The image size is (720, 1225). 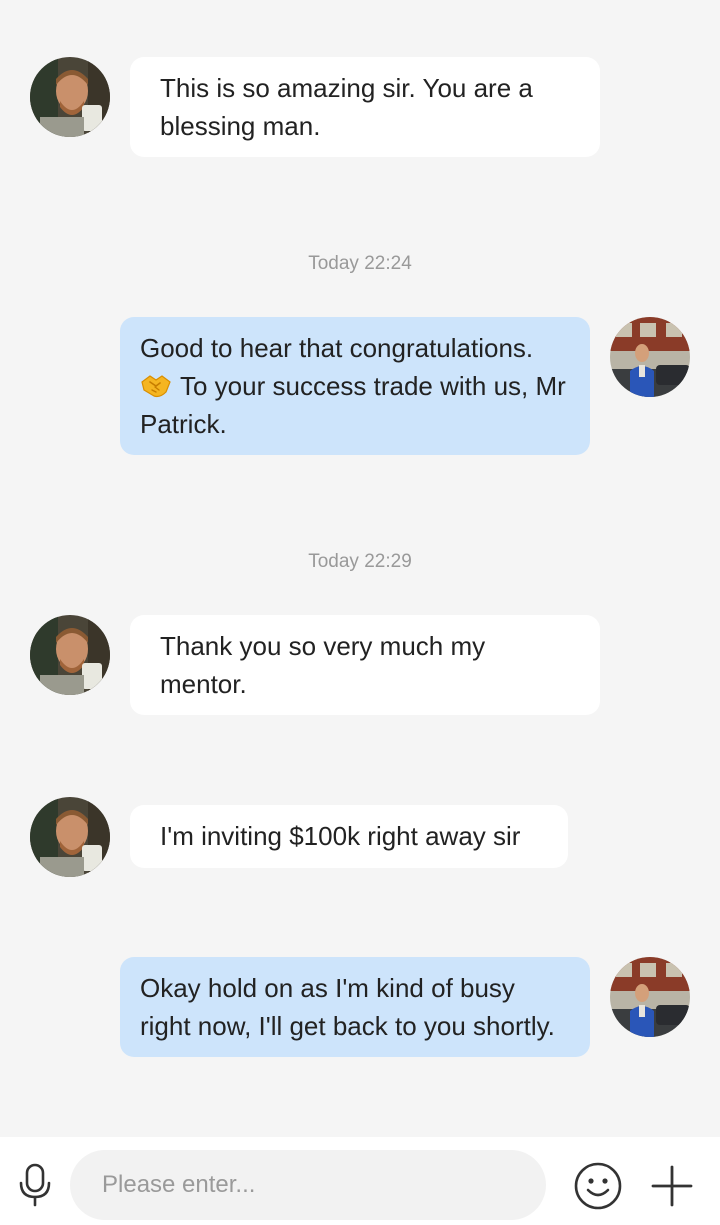 I want to click on microphone-icon, so click(x=35, y=1185).